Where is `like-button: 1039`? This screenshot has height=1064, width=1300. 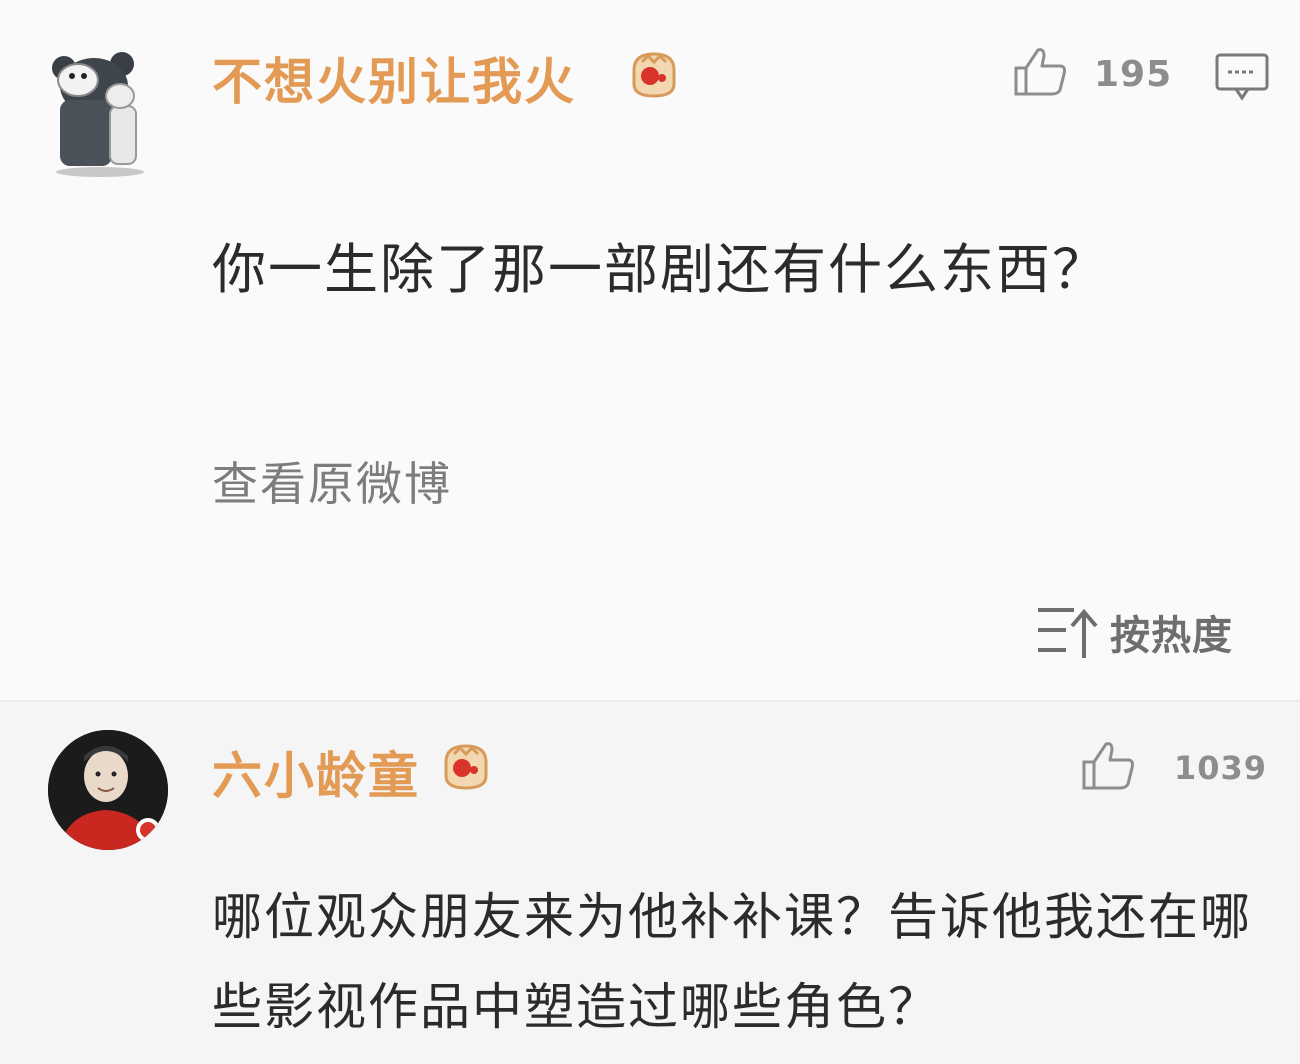
like-button: 1039 is located at coordinates (1173, 768).